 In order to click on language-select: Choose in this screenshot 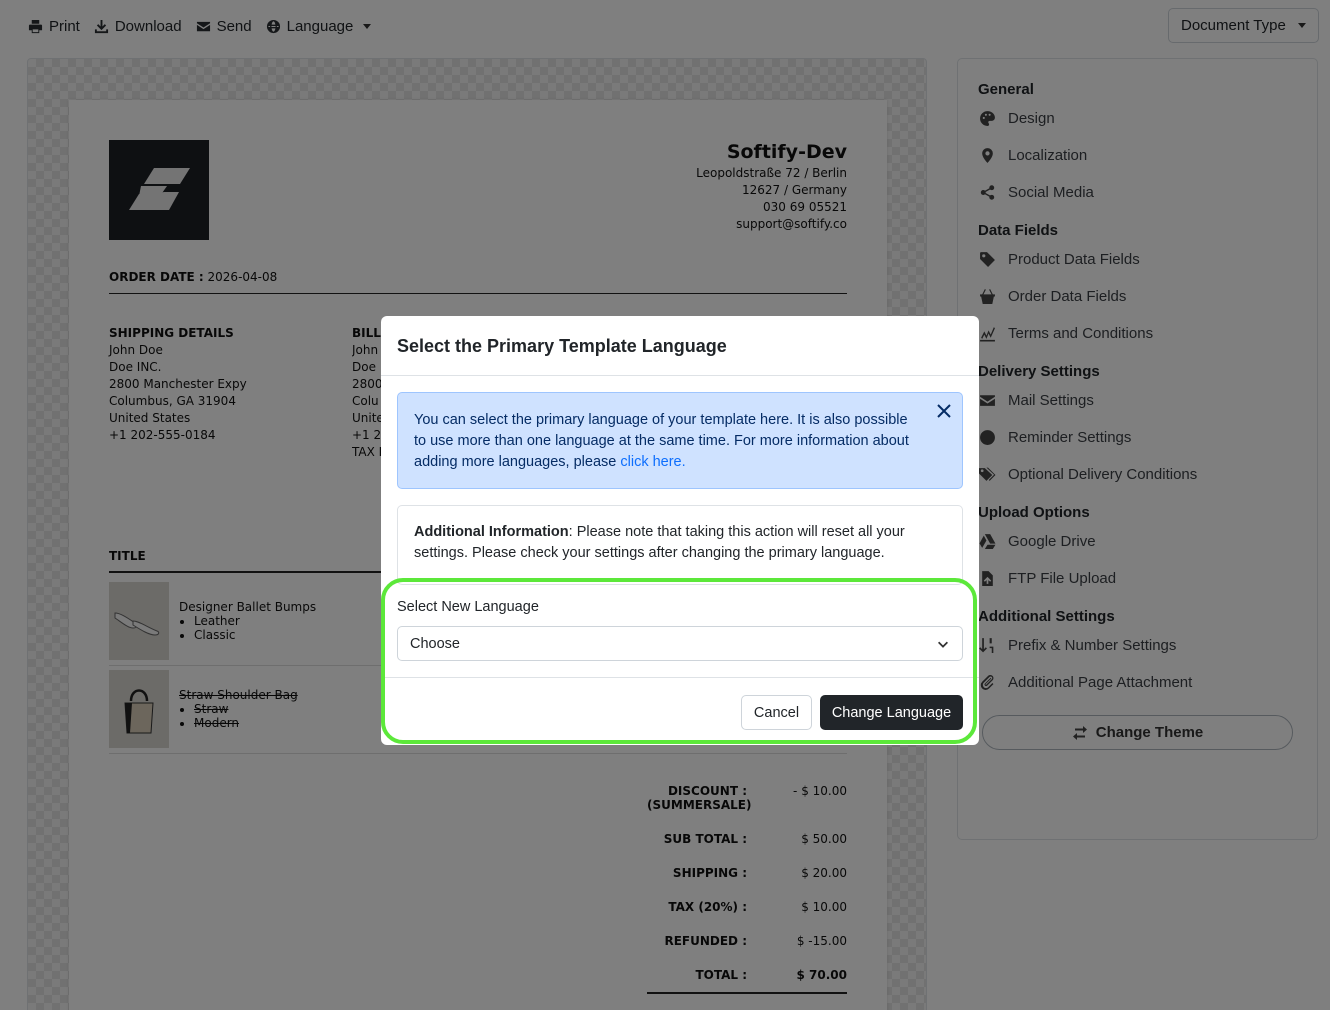, I will do `click(680, 643)`.